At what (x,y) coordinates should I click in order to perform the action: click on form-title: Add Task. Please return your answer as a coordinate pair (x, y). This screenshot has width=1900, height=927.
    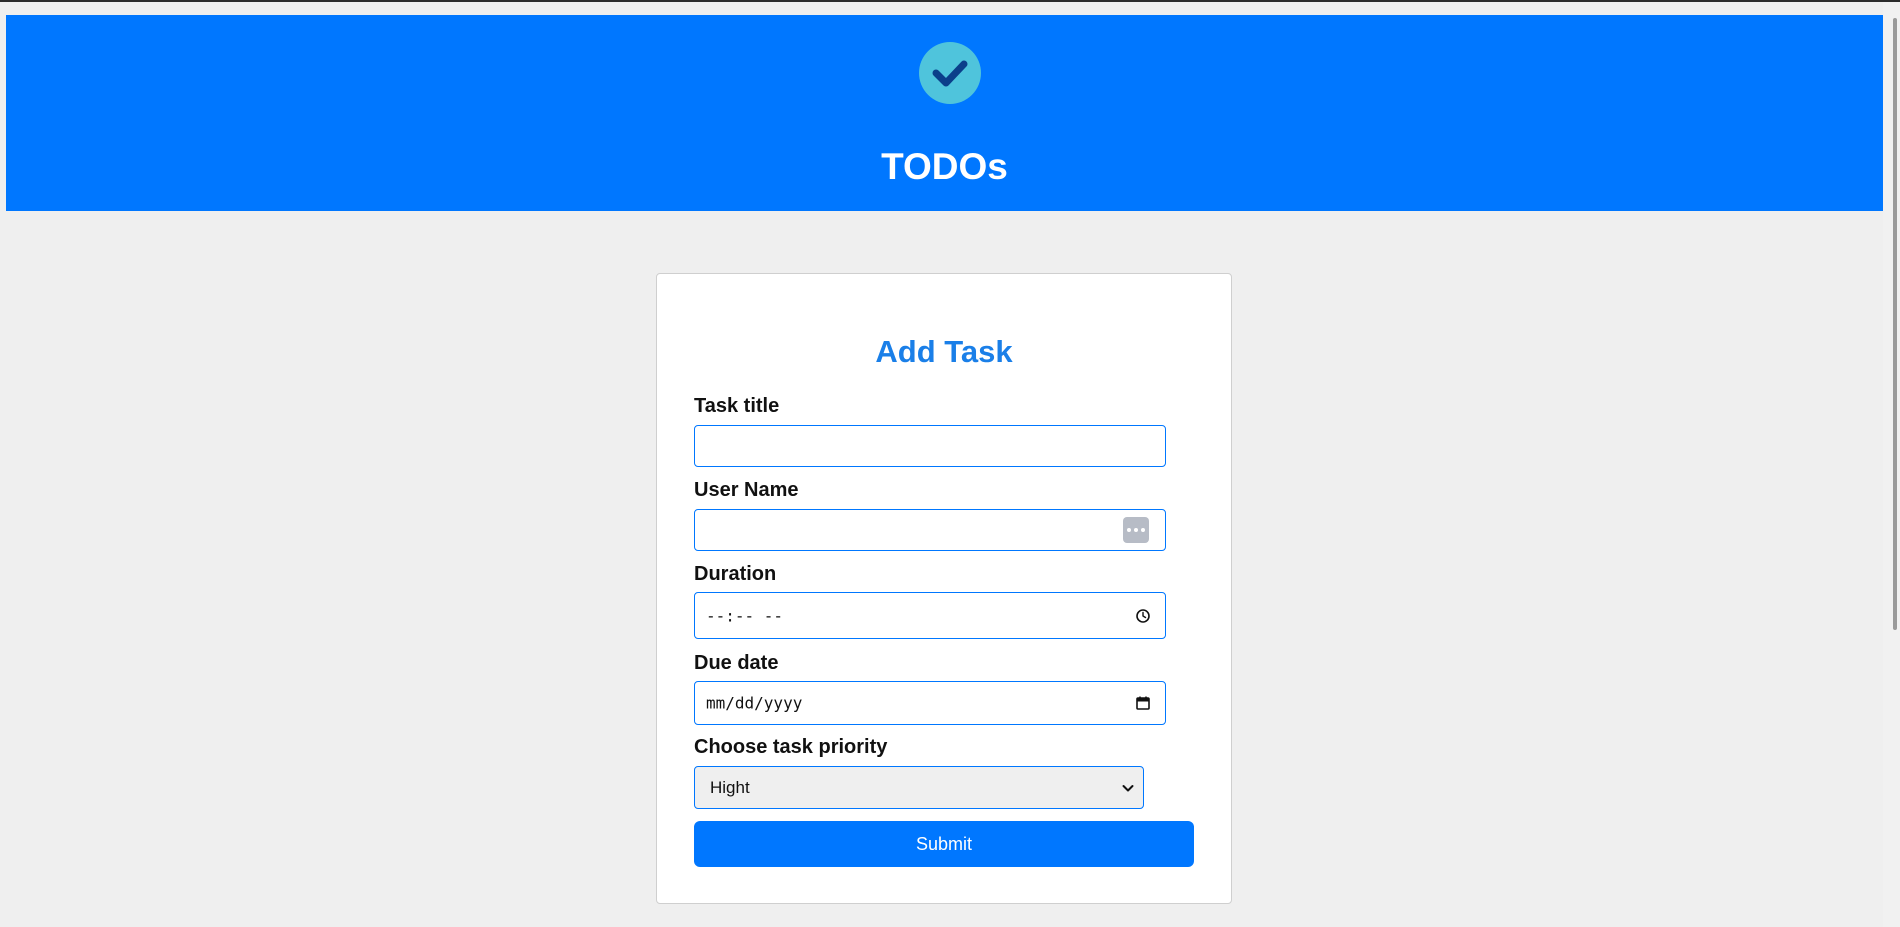
    Looking at the image, I should click on (944, 351).